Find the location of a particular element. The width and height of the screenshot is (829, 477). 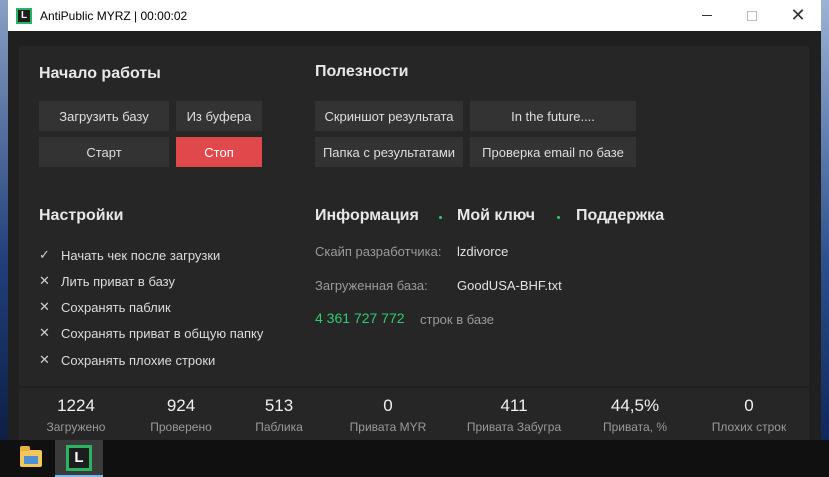

rows-label: строк в базе is located at coordinates (457, 319).